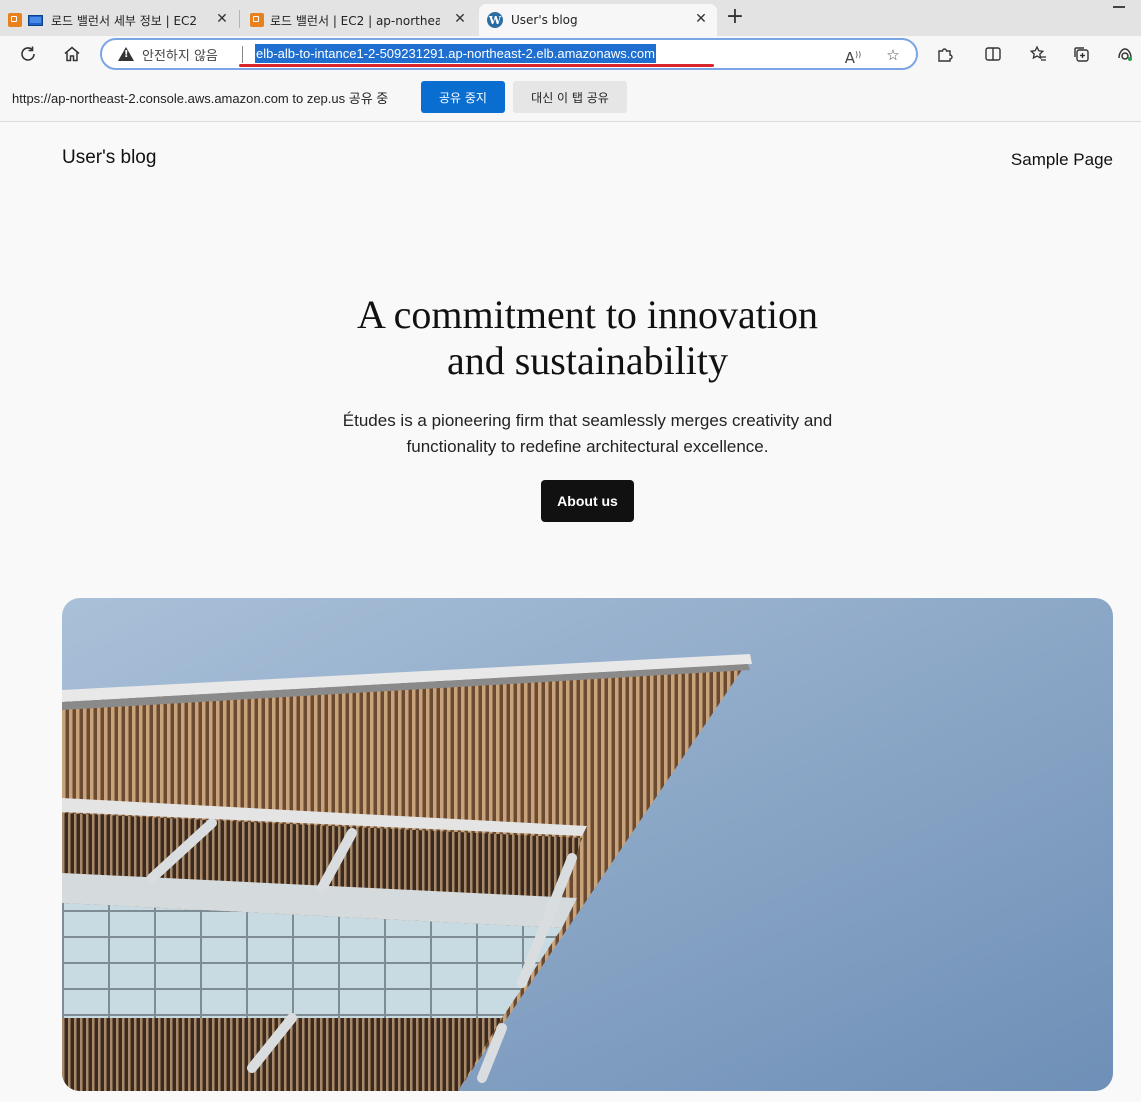  Describe the element at coordinates (945, 54) in the screenshot. I see `extensions-icon` at that location.